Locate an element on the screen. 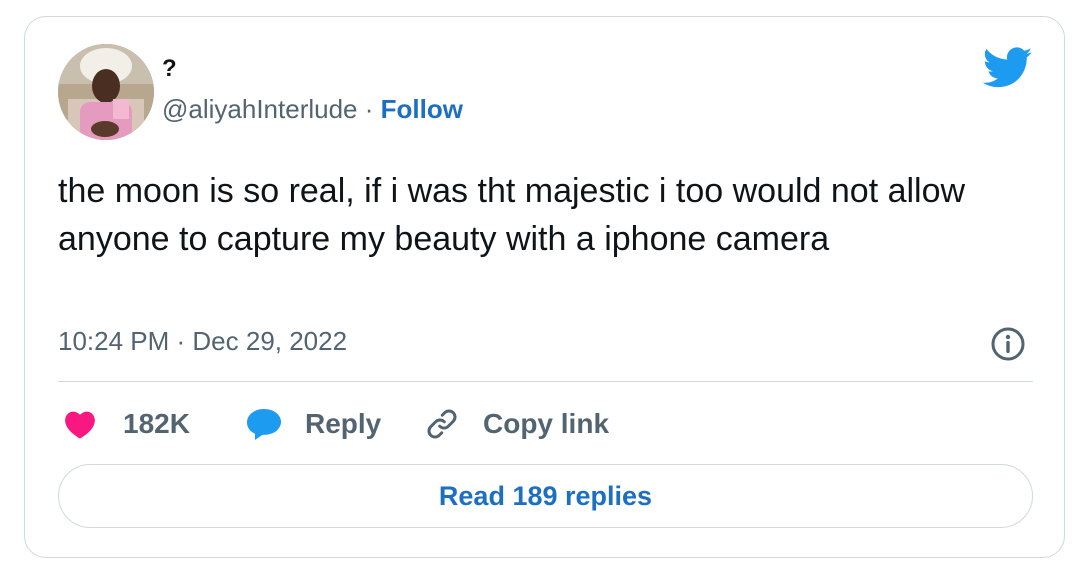  copy-link-label: Copy link is located at coordinates (546, 423).